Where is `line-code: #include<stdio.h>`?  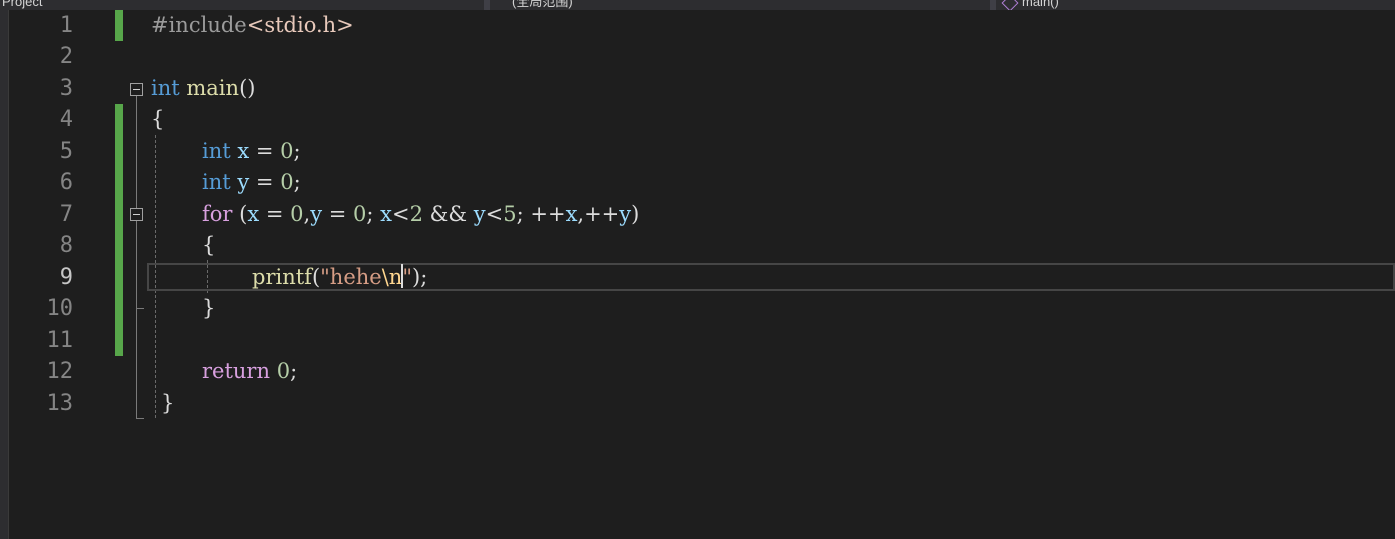 line-code: #include<stdio.h> is located at coordinates (252, 25).